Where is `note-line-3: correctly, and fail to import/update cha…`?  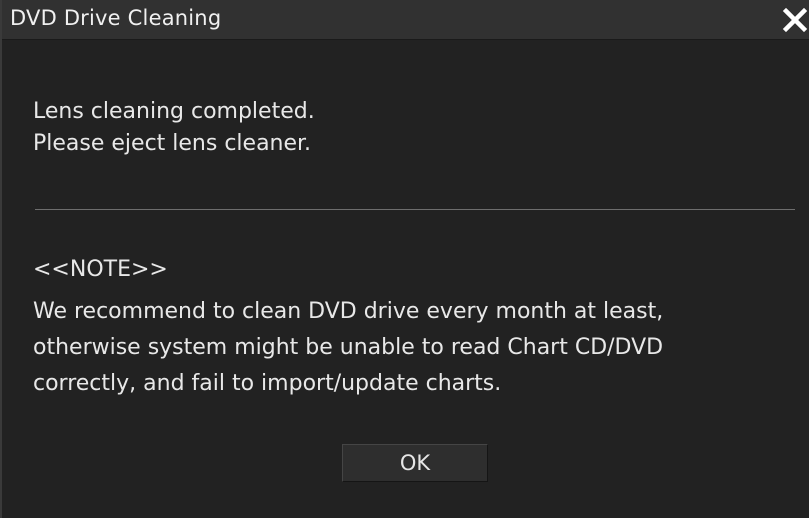 note-line-3: correctly, and fail to import/update cha… is located at coordinates (267, 383).